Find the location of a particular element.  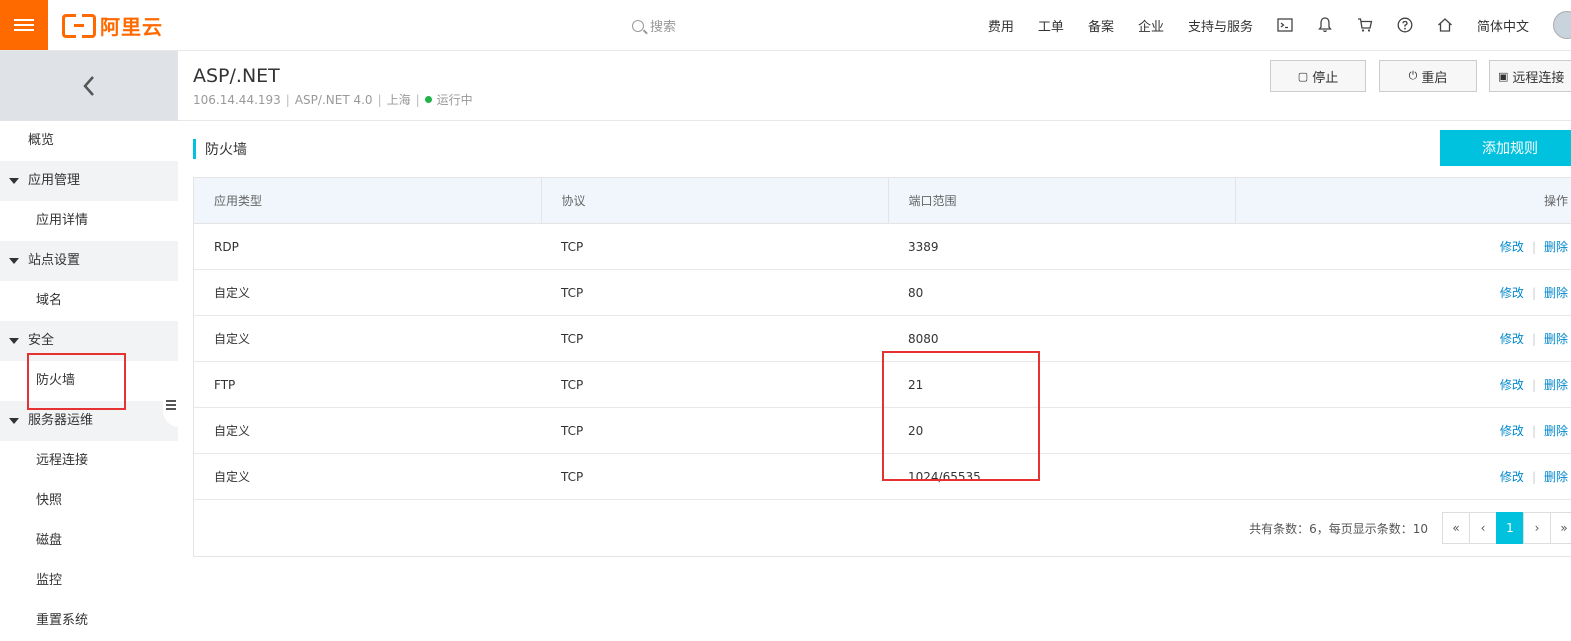

sidebar-item-monitor: 监控 is located at coordinates (89, 581).